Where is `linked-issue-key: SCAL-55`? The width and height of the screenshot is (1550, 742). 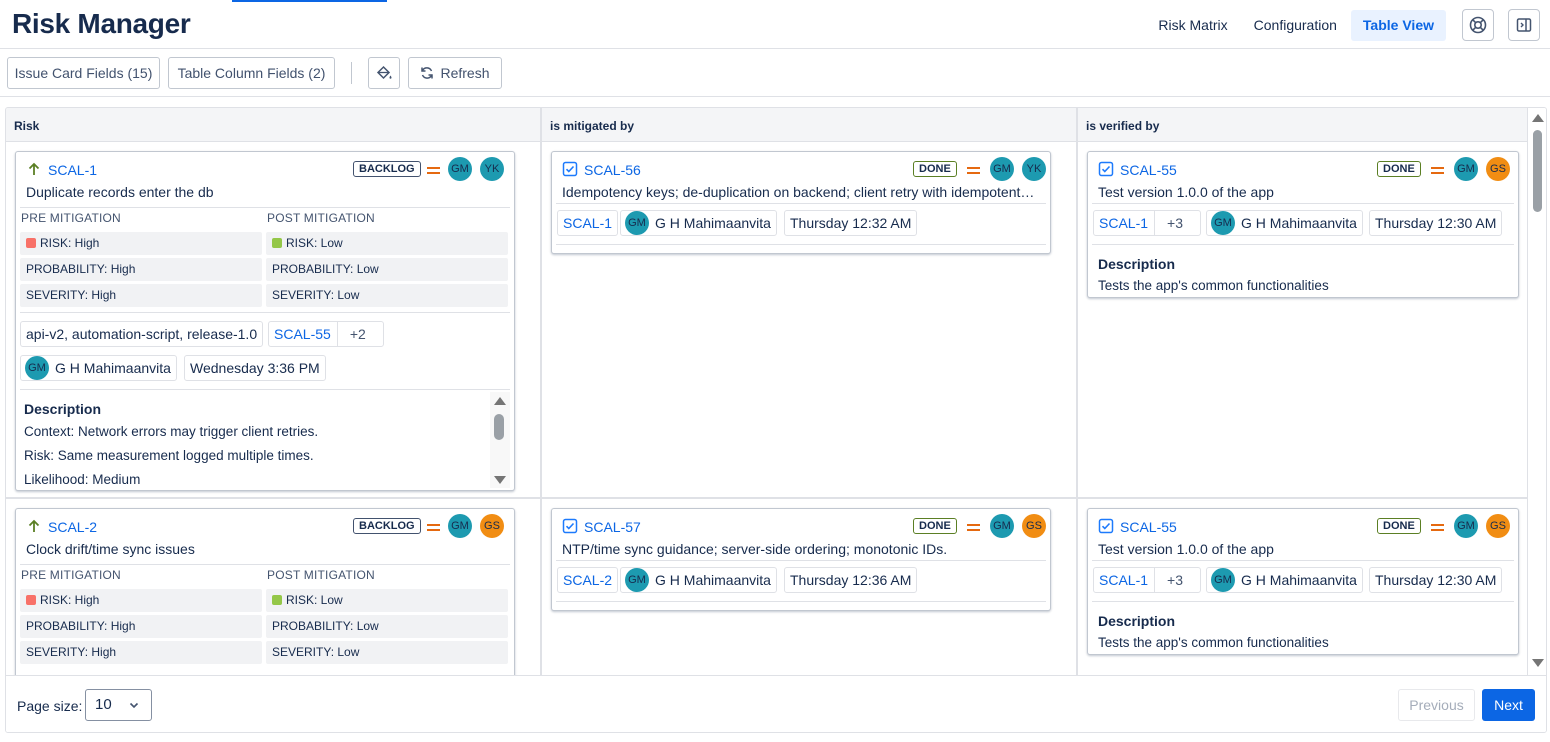
linked-issue-key: SCAL-55 is located at coordinates (302, 334).